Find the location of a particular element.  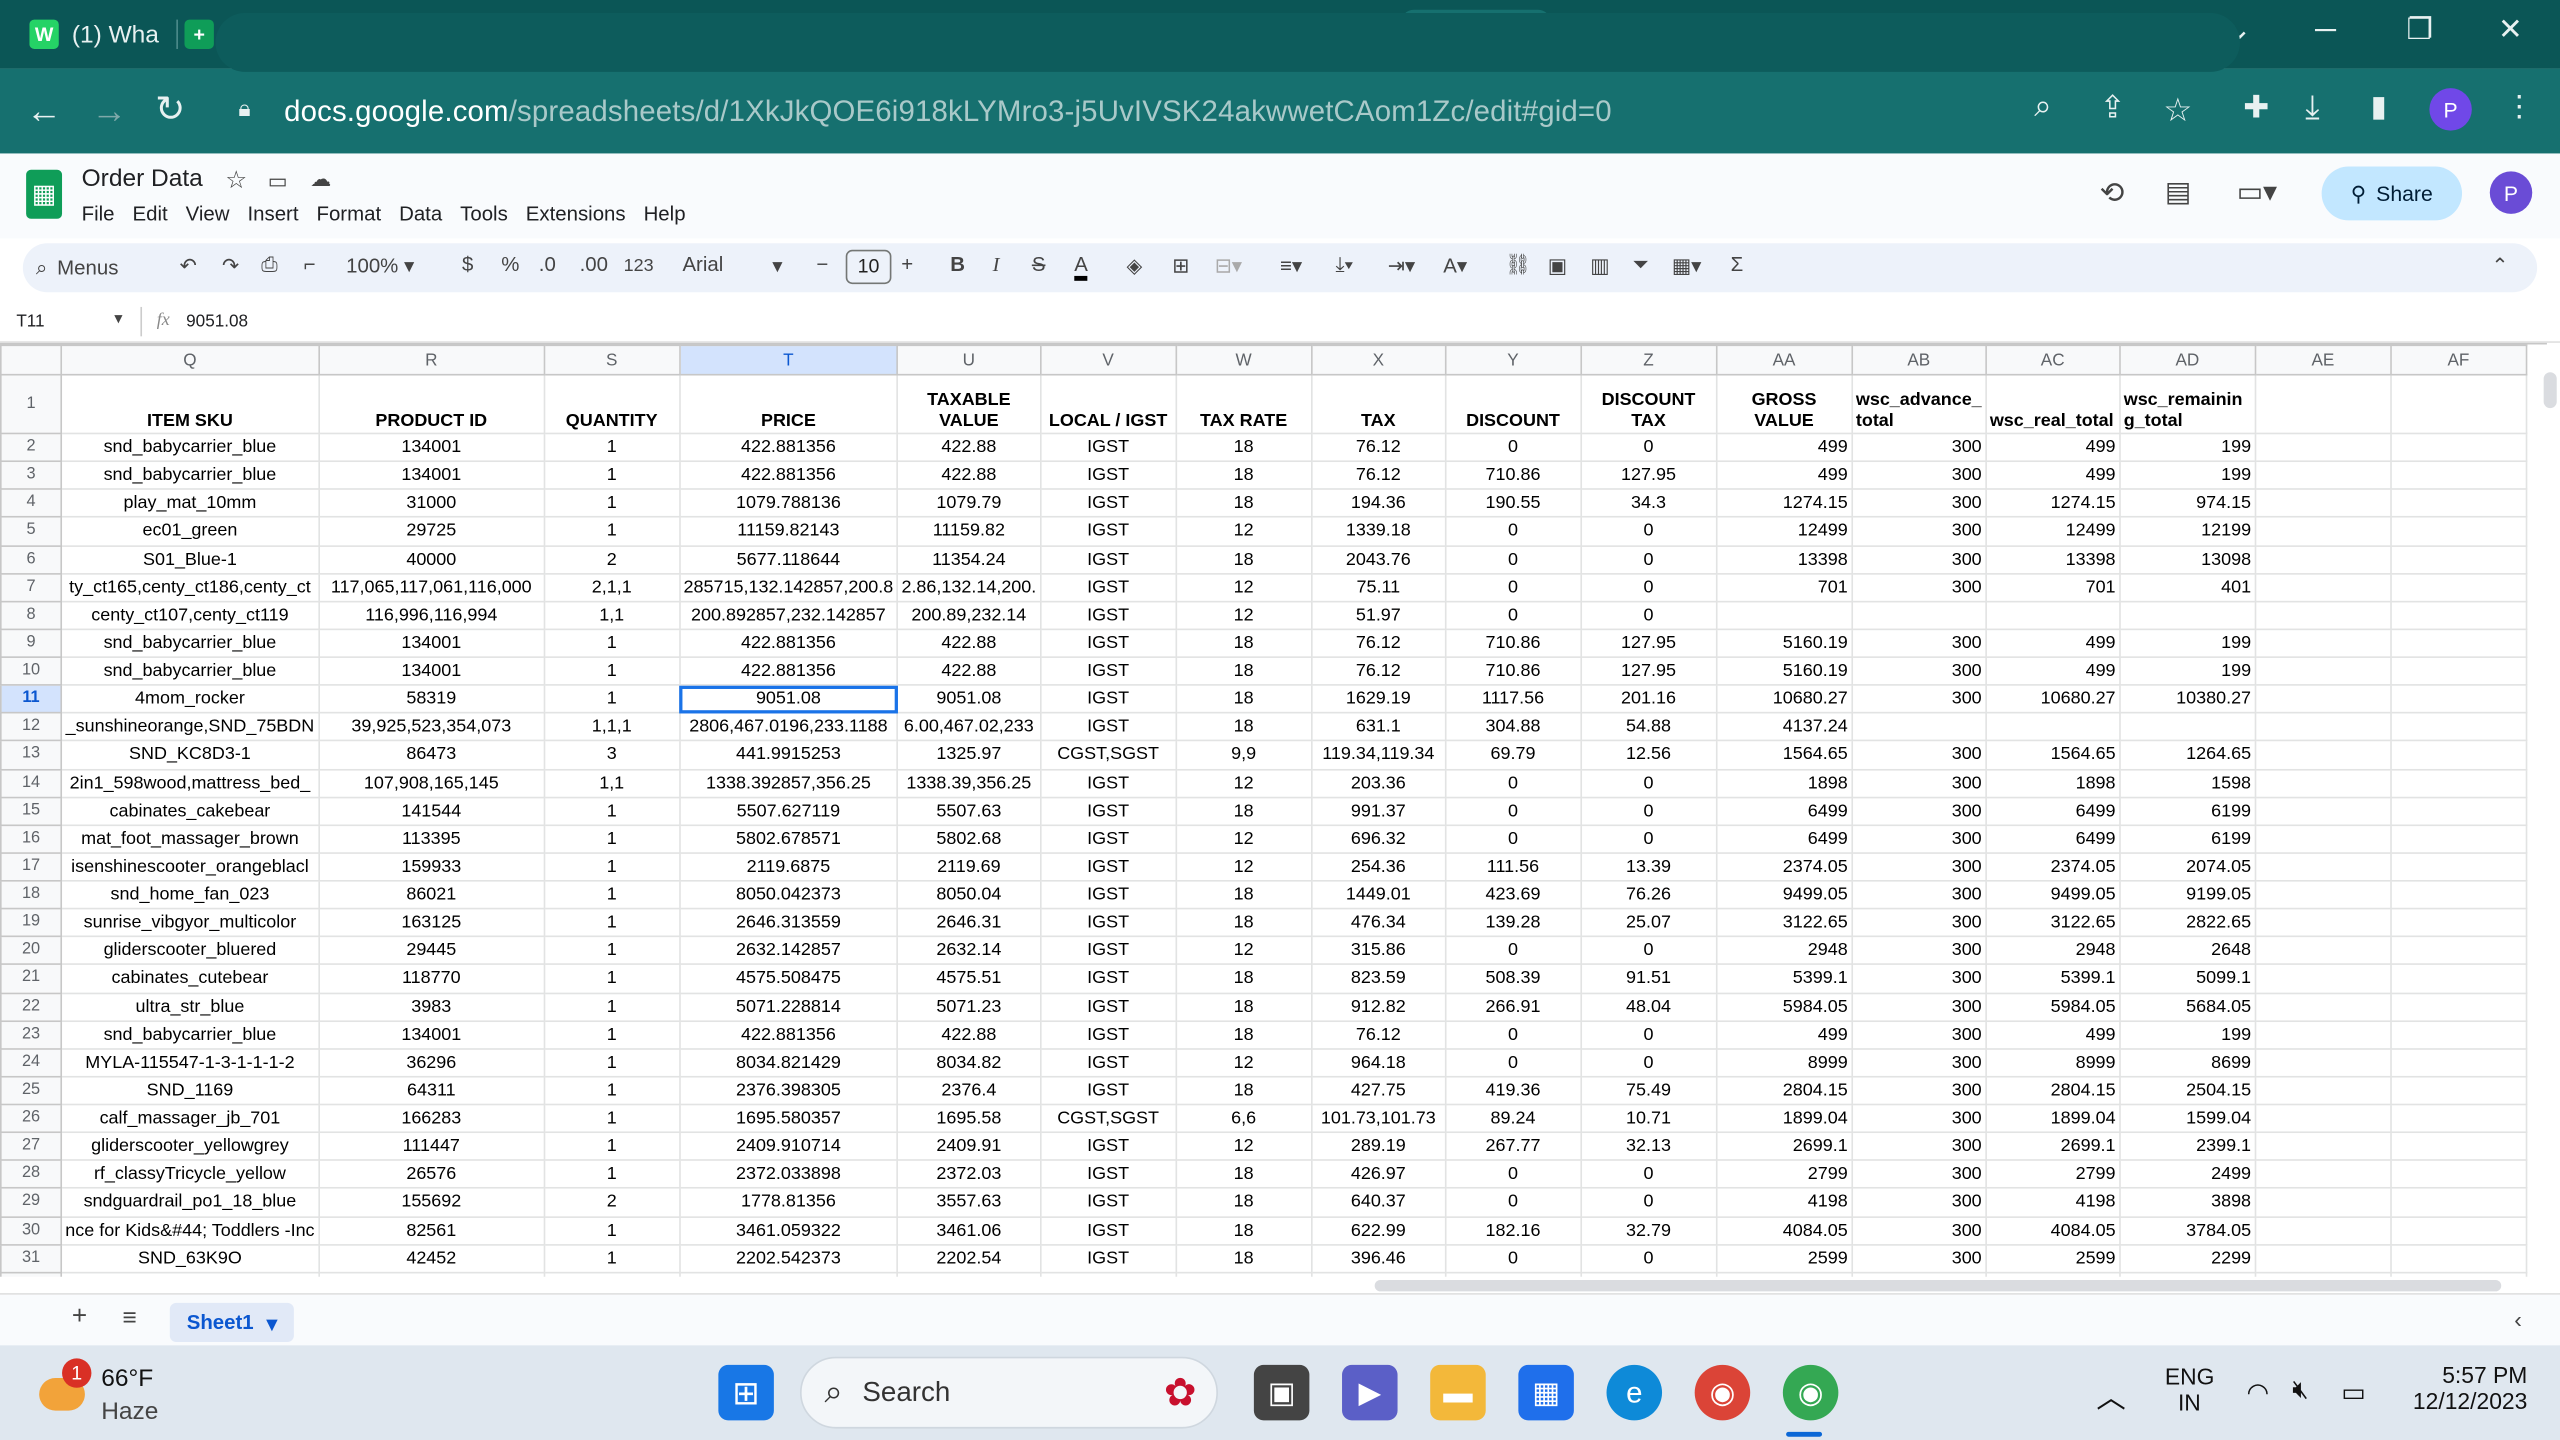

insert-comment-icon: ▣ is located at coordinates (1557, 265).